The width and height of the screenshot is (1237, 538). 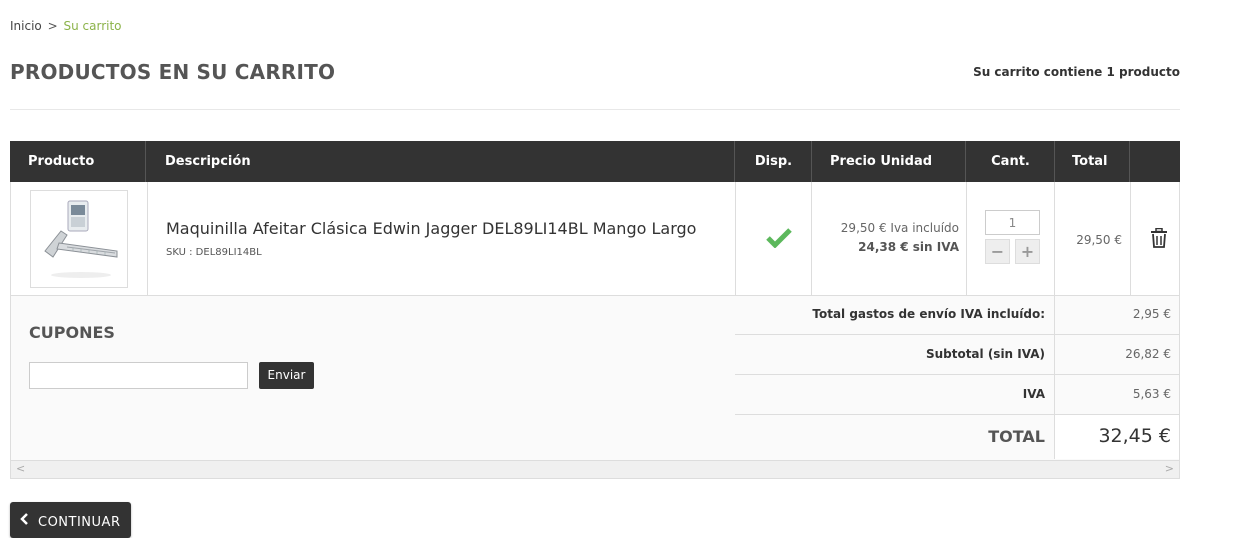 What do you see at coordinates (92, 26) in the screenshot?
I see `breadcrumb-current: Su carrito` at bounding box center [92, 26].